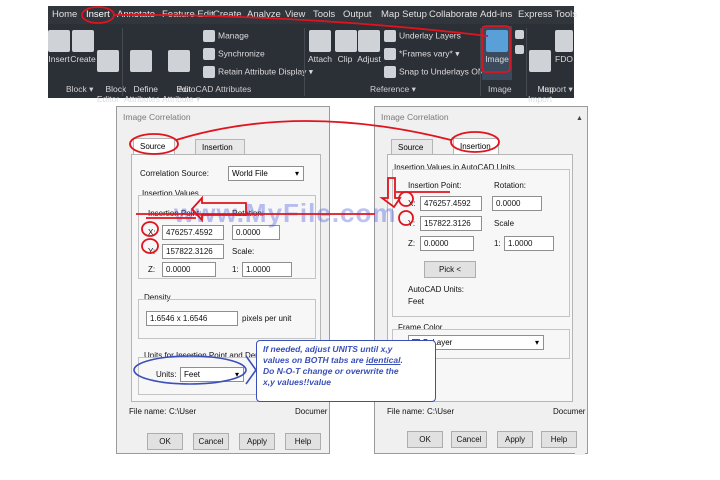 This screenshot has width=720, height=480. Describe the element at coordinates (496, 49) in the screenshot. I see `image-button-highlight` at that location.